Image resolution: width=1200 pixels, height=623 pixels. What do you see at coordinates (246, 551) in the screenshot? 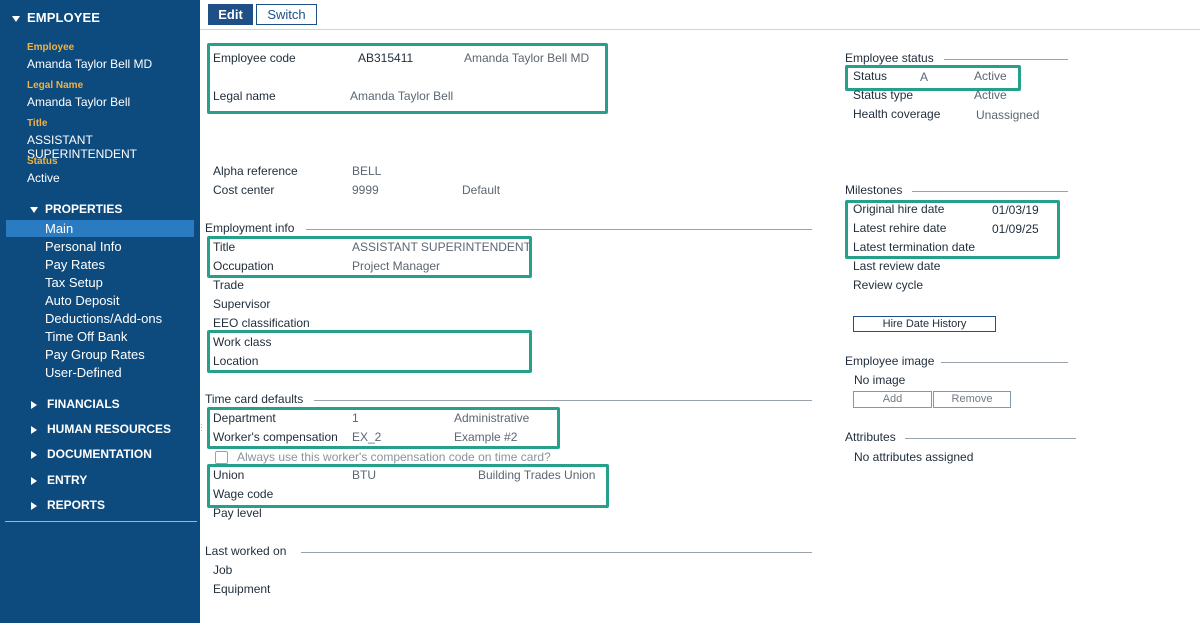
I see `last-worked-on-title: Last worked on` at bounding box center [246, 551].